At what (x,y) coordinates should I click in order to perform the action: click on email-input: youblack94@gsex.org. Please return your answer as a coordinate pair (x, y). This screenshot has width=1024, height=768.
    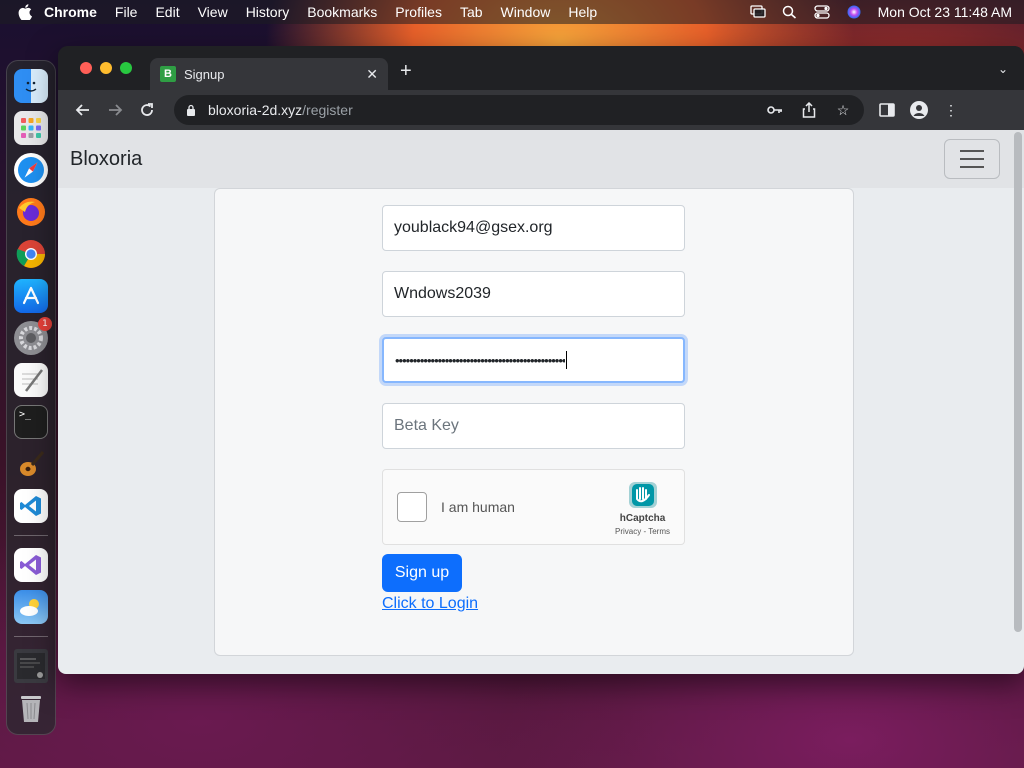
    Looking at the image, I should click on (533, 228).